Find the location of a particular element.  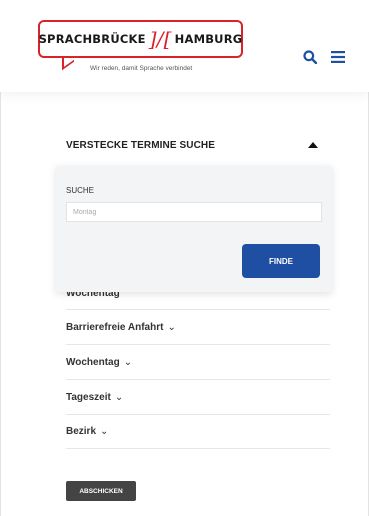

panel-header: VERSTECKE TERMINE SUCHE is located at coordinates (195, 150).